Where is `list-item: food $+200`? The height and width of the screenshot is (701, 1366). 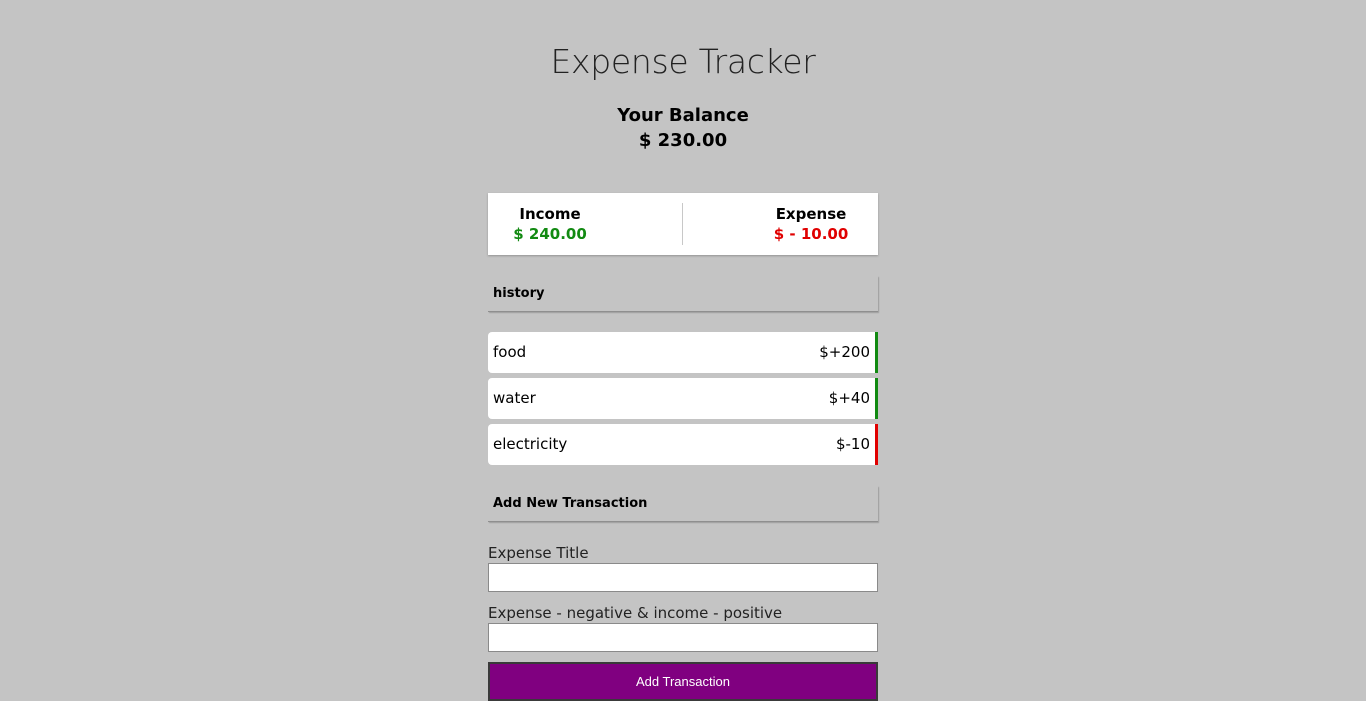
list-item: food $+200 is located at coordinates (683, 352).